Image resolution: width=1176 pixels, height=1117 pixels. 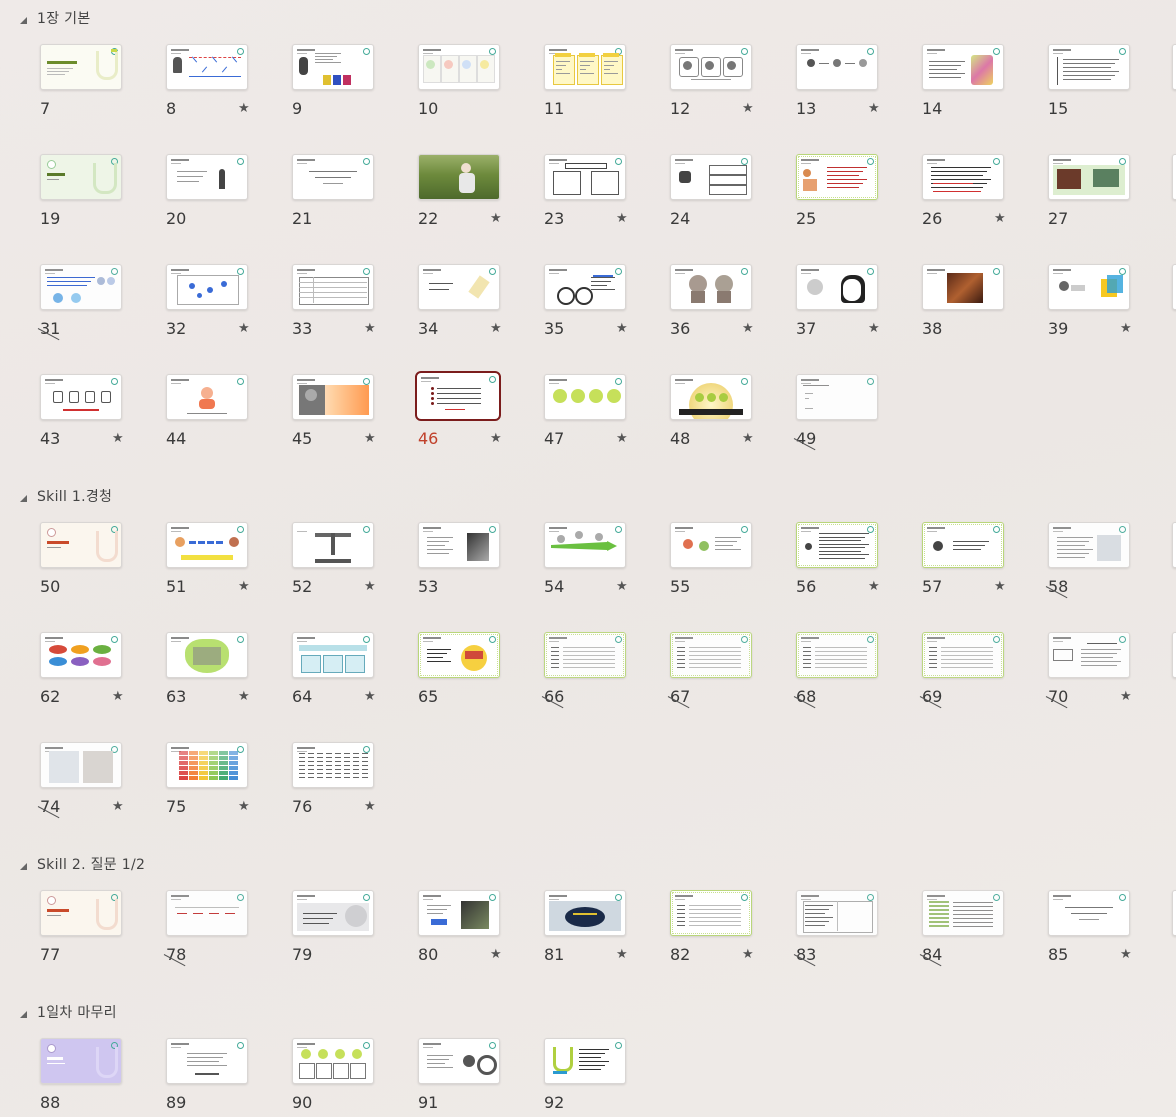 I want to click on slide-thumbnail-item: 69, so click(x=962, y=670).